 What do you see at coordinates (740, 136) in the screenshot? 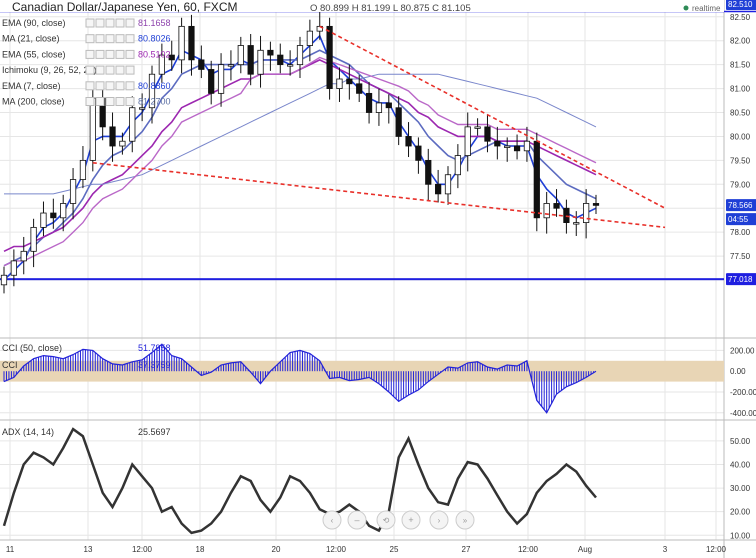
I see `y-tick-label: 80.00` at bounding box center [740, 136].